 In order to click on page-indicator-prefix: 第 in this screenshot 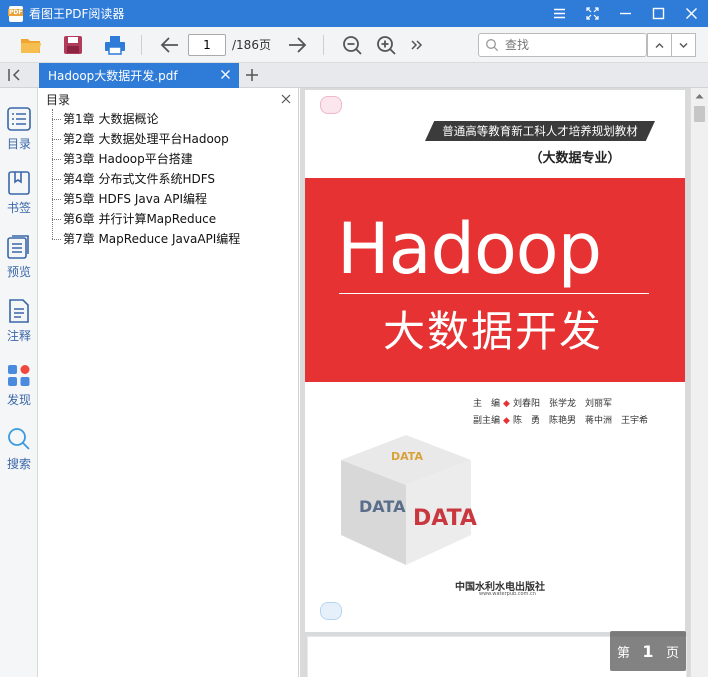, I will do `click(624, 653)`.